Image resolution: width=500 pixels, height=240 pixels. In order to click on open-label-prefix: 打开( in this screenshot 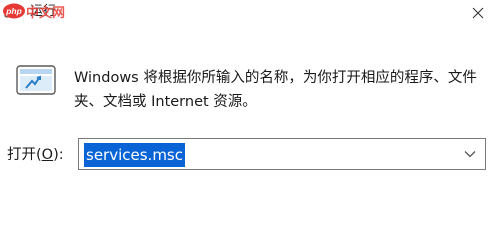, I will do `click(24, 155)`.